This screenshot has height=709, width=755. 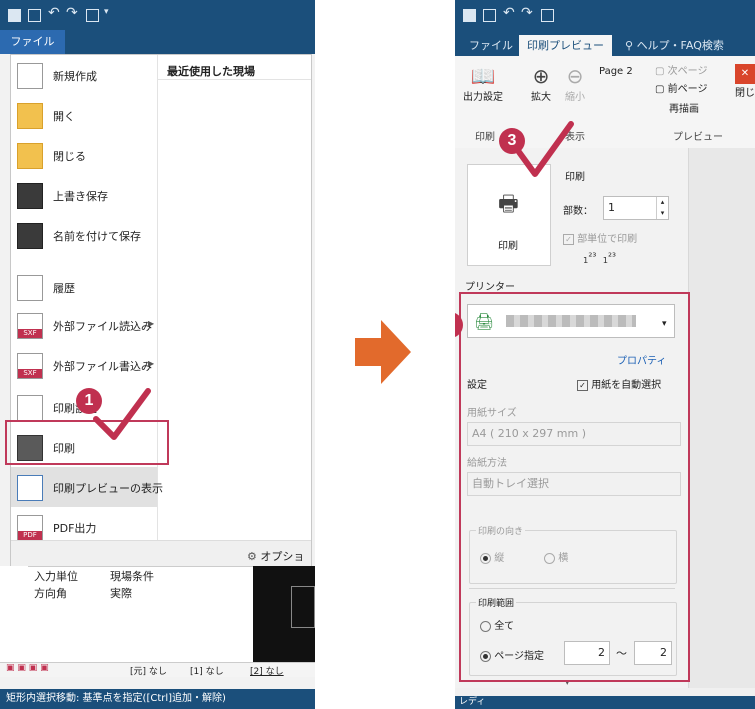 What do you see at coordinates (30, 326) in the screenshot?
I see `sxf-import-icon: SXF` at bounding box center [30, 326].